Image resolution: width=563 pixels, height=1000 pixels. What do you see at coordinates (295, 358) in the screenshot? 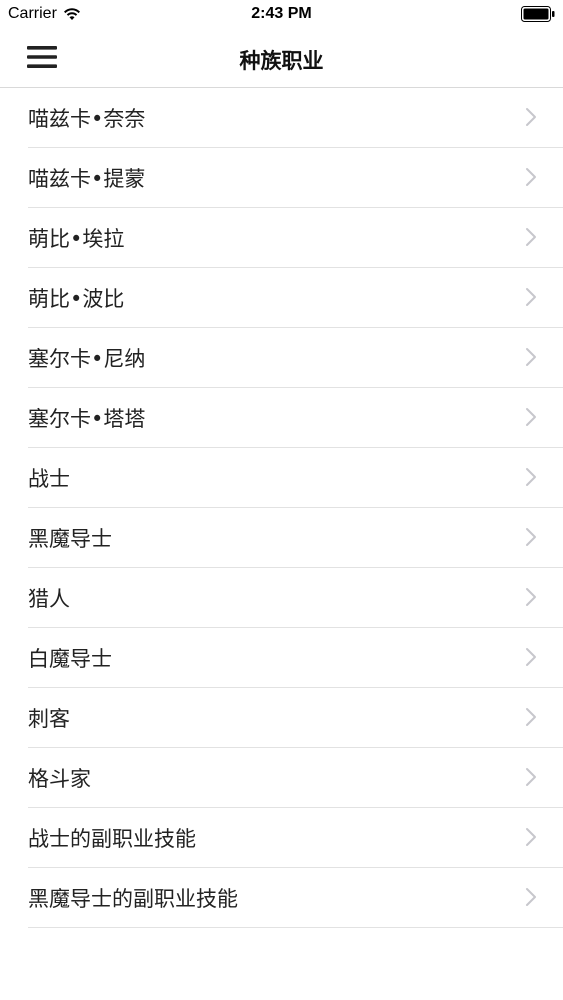
I see `list-item: 塞尔卡•尼纳` at bounding box center [295, 358].